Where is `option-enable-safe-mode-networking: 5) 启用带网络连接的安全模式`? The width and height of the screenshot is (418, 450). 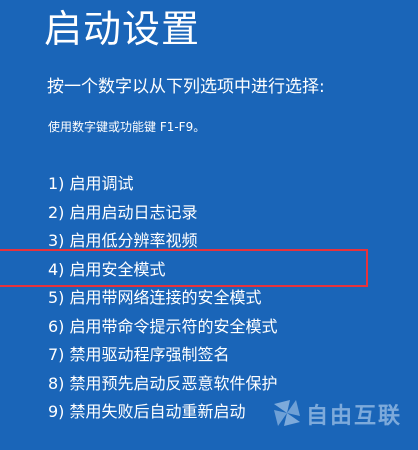 option-enable-safe-mode-networking: 5) 启用带网络连接的安全模式 is located at coordinates (163, 298).